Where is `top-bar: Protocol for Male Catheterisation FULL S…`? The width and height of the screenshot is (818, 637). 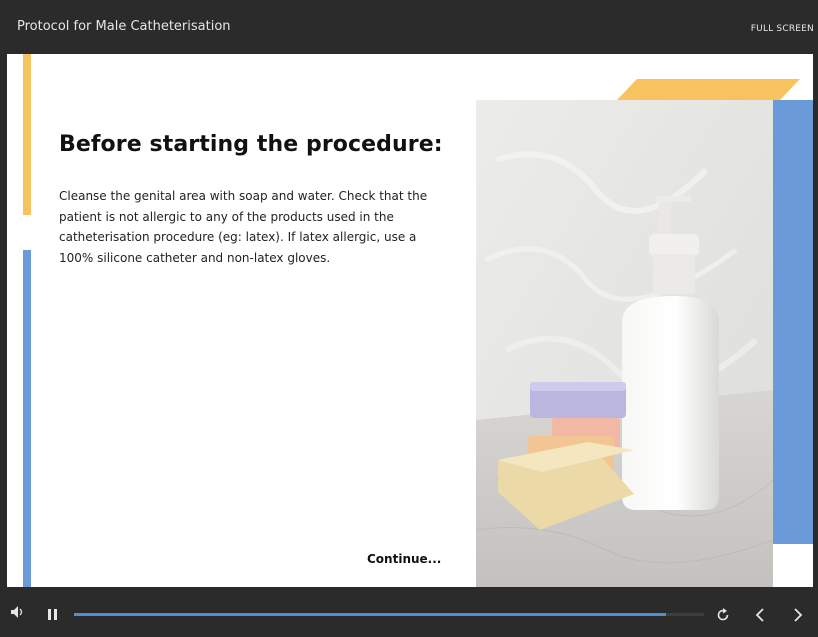
top-bar: Protocol for Male Catheterisation FULL S… is located at coordinates (409, 27).